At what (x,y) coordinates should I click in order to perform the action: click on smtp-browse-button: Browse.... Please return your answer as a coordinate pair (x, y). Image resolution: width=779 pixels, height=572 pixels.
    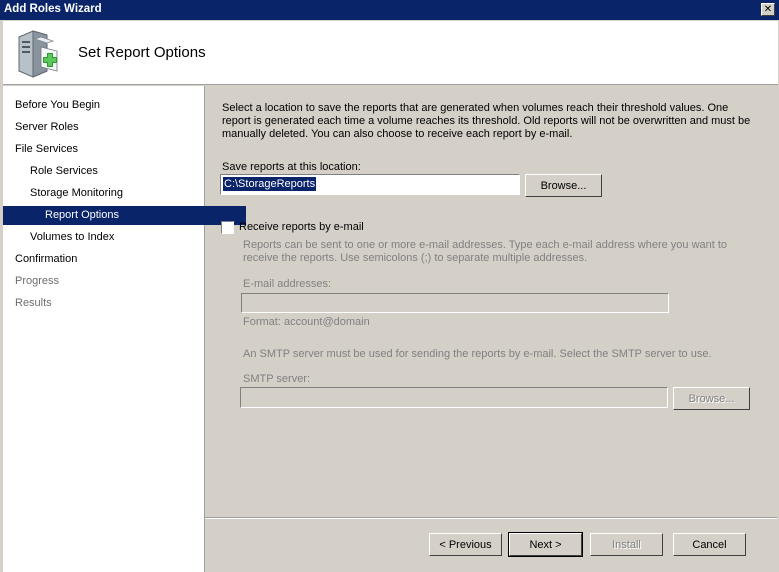
    Looking at the image, I should click on (711, 398).